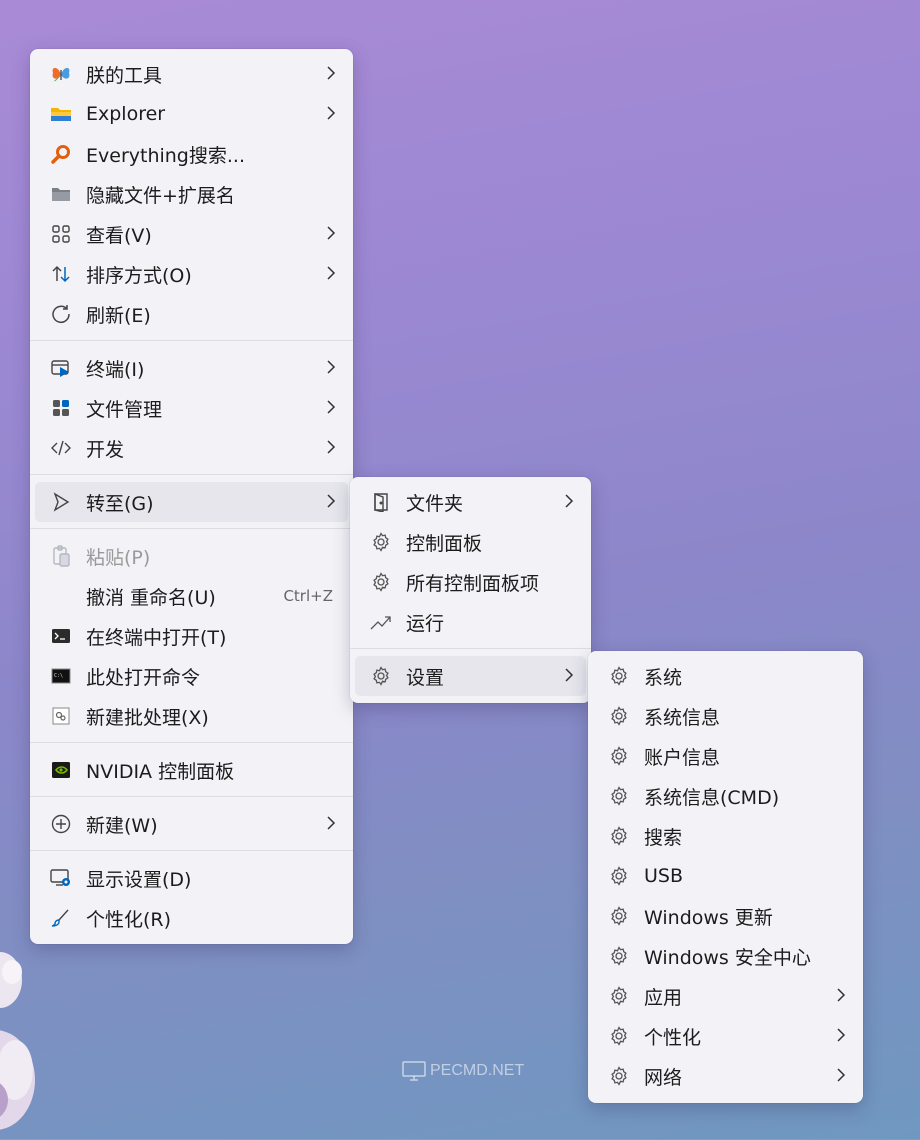  What do you see at coordinates (129, 919) in the screenshot?
I see `menu-item-label: 个性化(R)` at bounding box center [129, 919].